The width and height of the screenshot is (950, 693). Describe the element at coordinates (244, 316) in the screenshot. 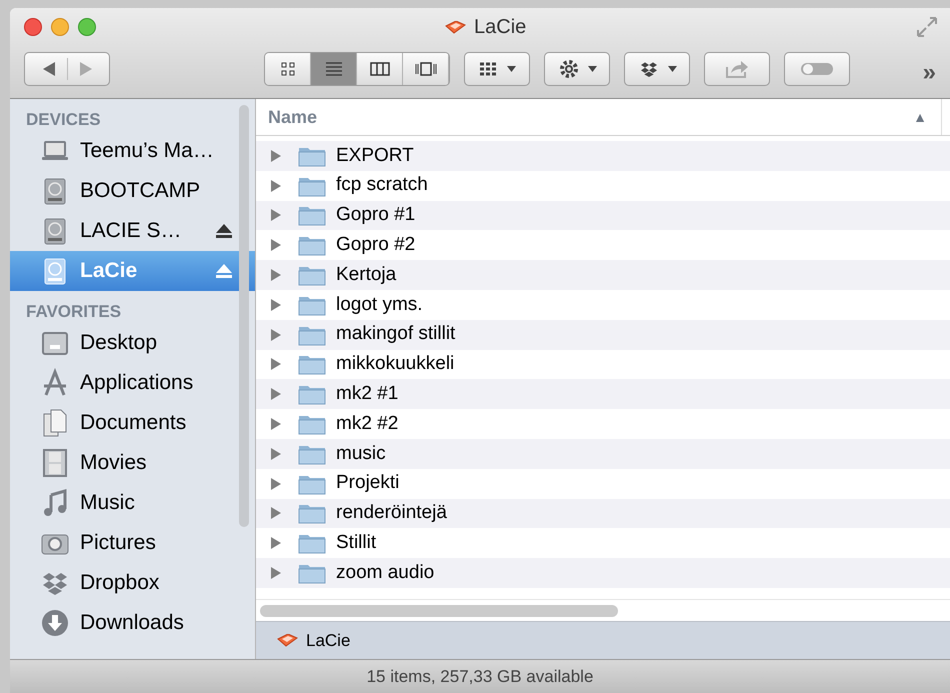

I see `sidebar-scrollbar` at that location.